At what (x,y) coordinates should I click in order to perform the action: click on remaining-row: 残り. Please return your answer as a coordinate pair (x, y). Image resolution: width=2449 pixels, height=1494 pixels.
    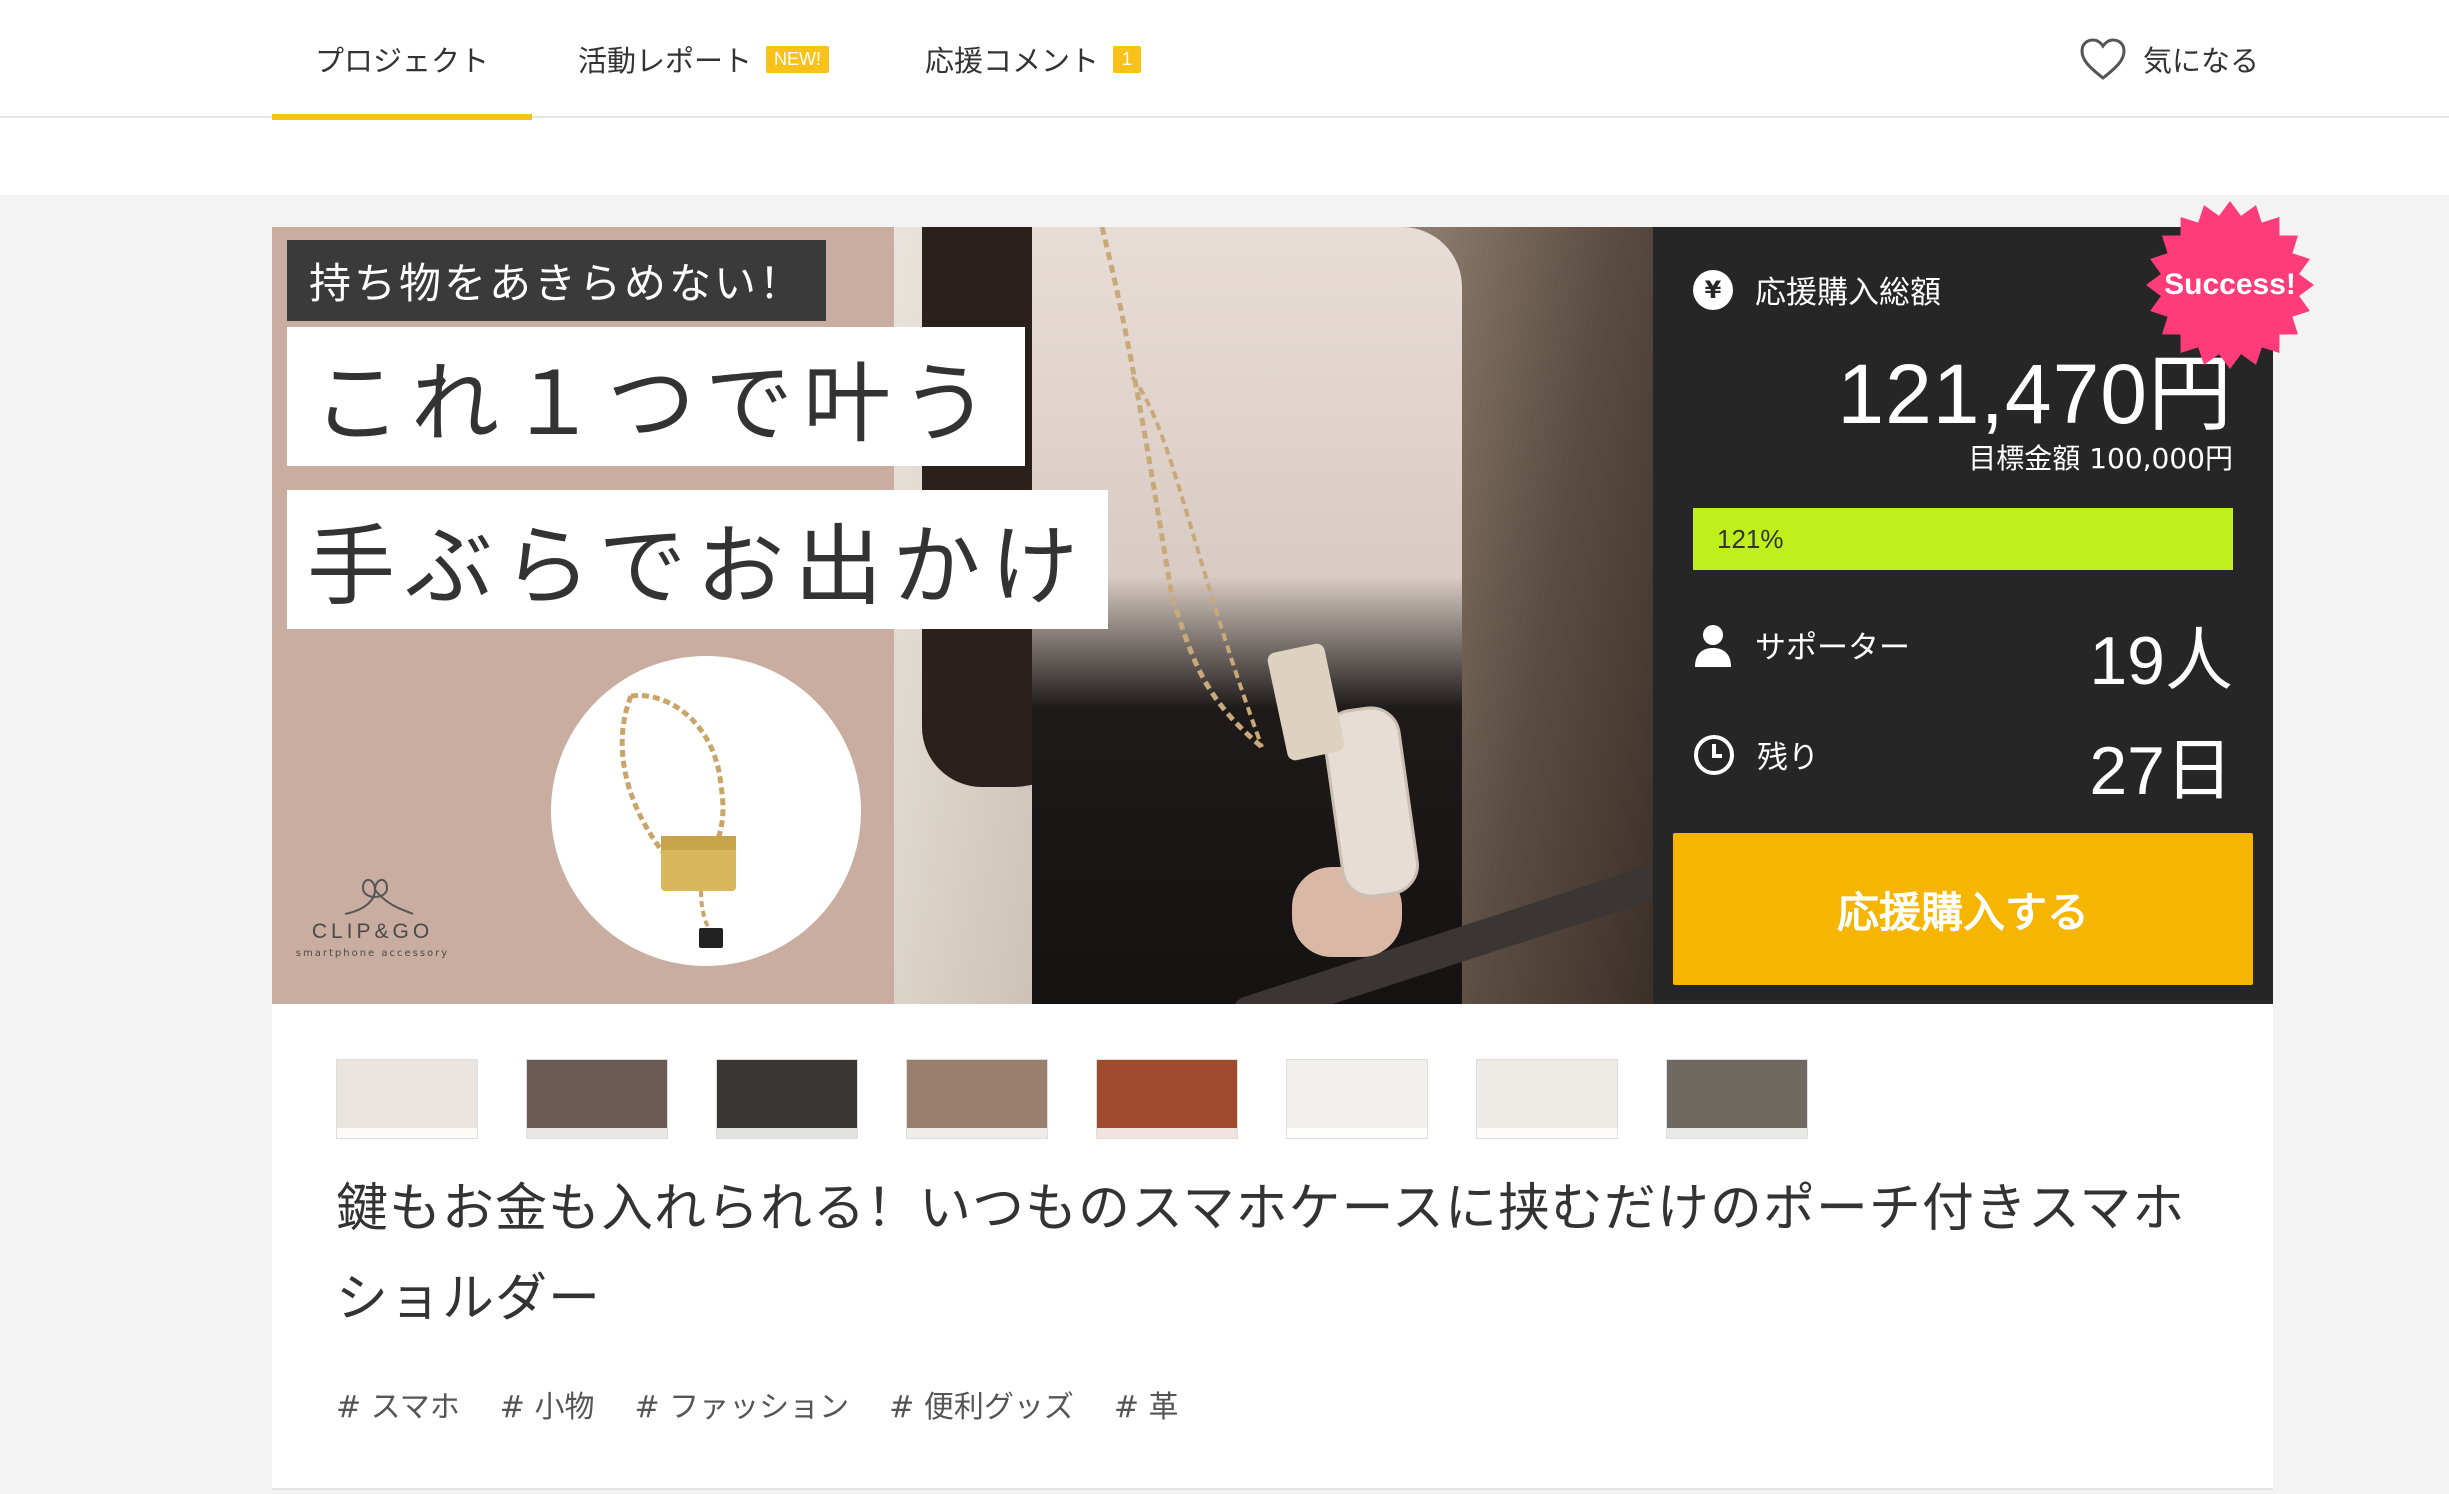
    Looking at the image, I should click on (1756, 754).